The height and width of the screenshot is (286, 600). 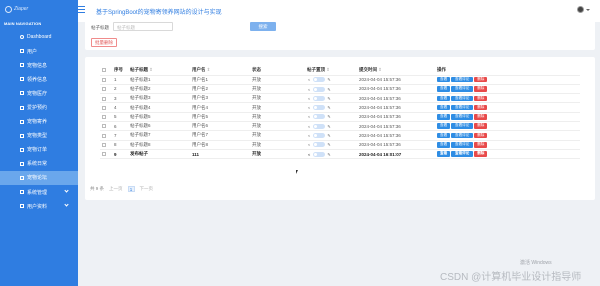 What do you see at coordinates (39, 79) in the screenshot?
I see `sidebar-item-4: 领养信息` at bounding box center [39, 79].